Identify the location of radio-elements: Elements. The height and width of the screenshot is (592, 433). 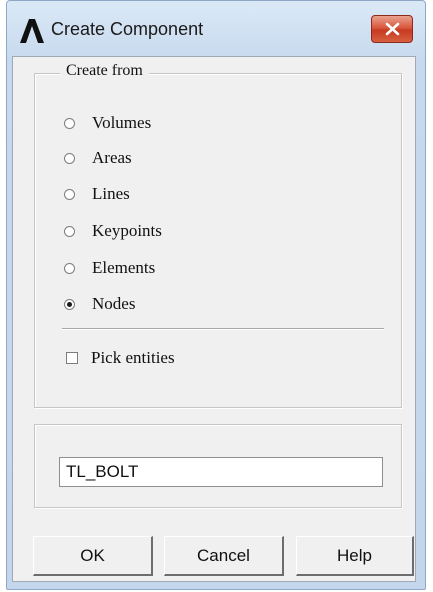
(109, 268).